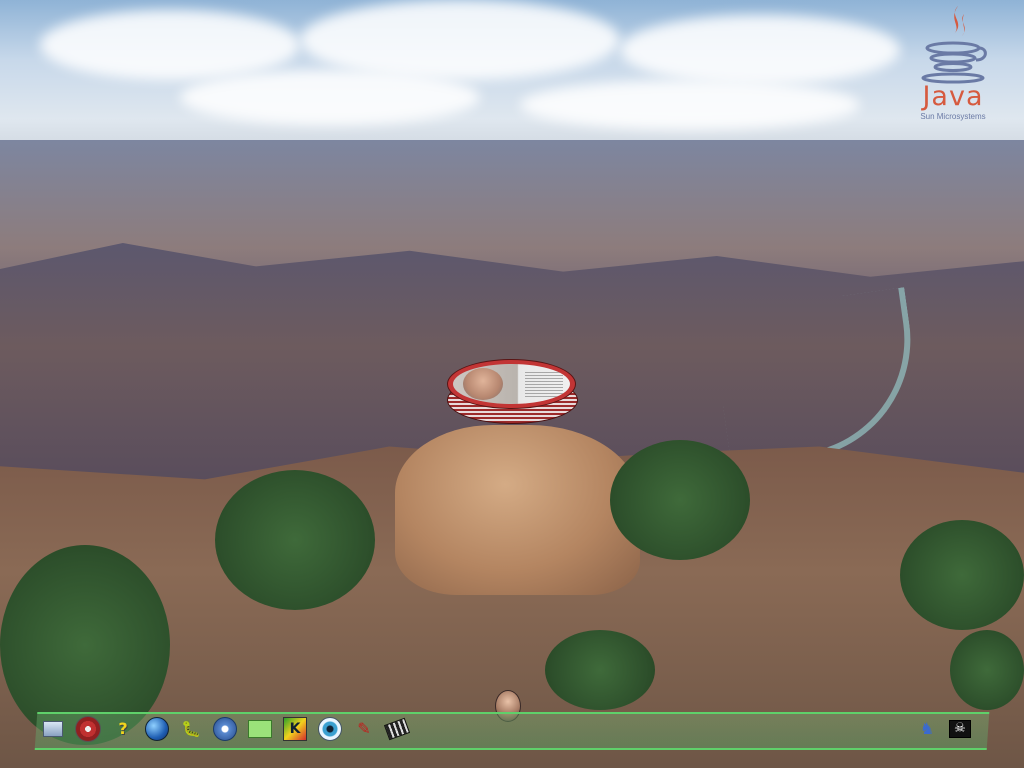 The width and height of the screenshot is (1024, 768). I want to click on monitor-icon, so click(53, 729).